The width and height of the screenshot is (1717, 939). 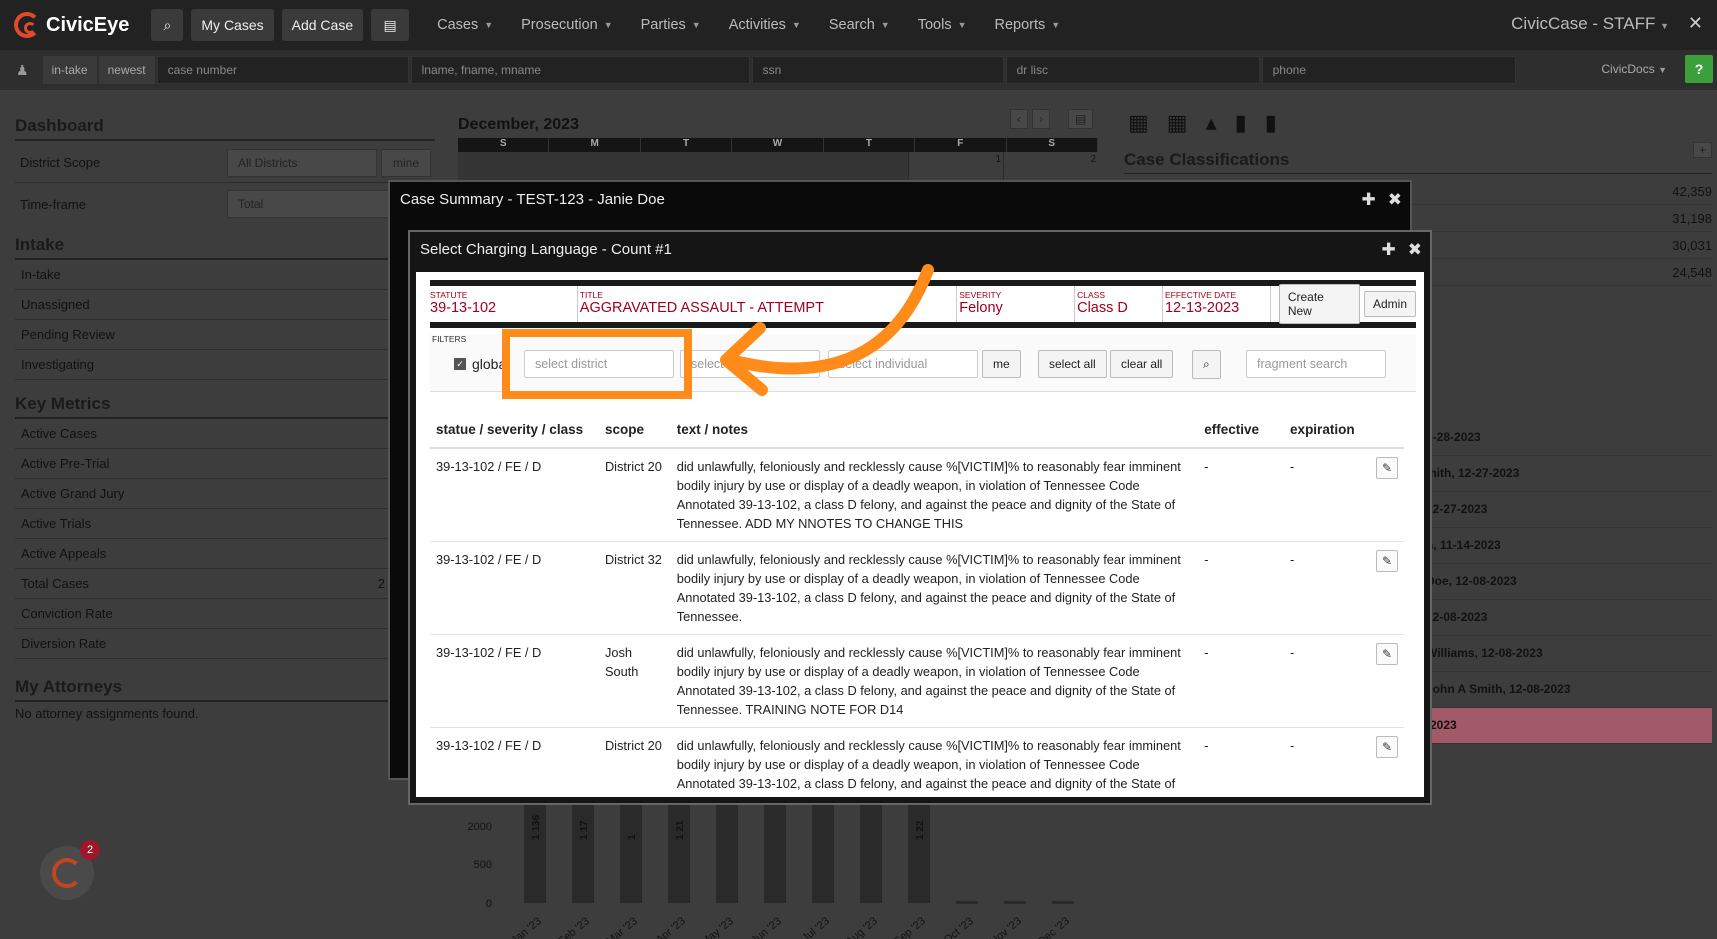 I want to click on search-button: ⌕, so click(x=167, y=25).